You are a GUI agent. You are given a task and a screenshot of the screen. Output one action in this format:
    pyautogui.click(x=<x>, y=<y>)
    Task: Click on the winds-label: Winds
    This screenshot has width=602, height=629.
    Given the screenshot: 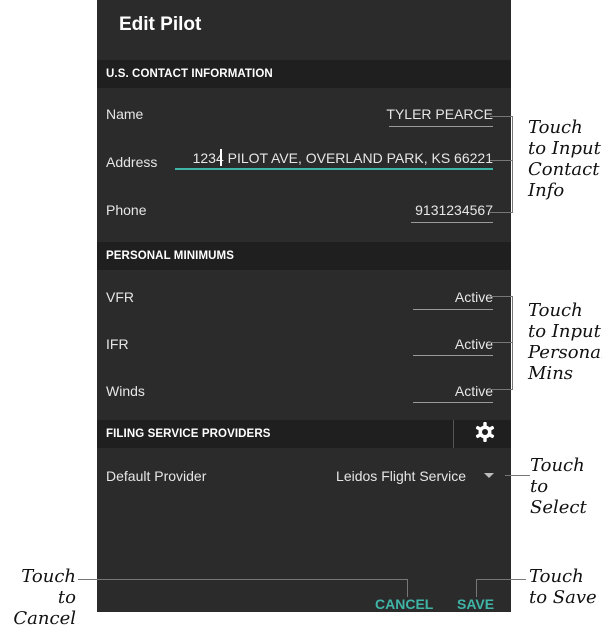 What is the action you would take?
    pyautogui.click(x=125, y=391)
    